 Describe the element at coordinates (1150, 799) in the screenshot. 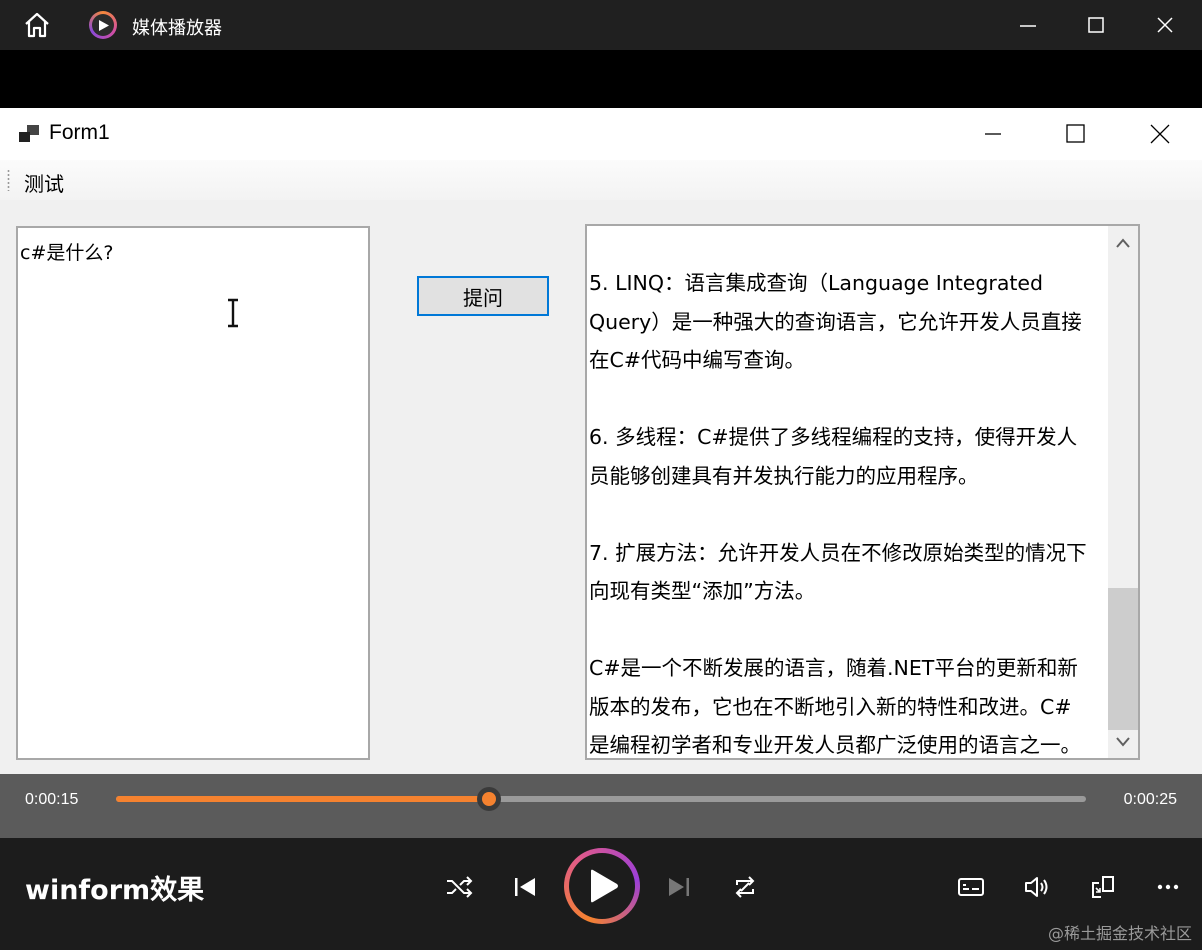

I see `total-time: 0:00:25` at that location.